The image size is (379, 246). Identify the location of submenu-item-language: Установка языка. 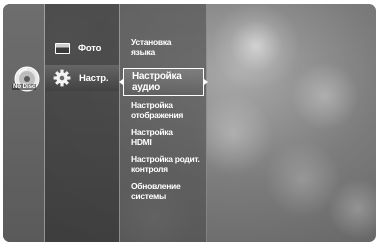
(151, 47).